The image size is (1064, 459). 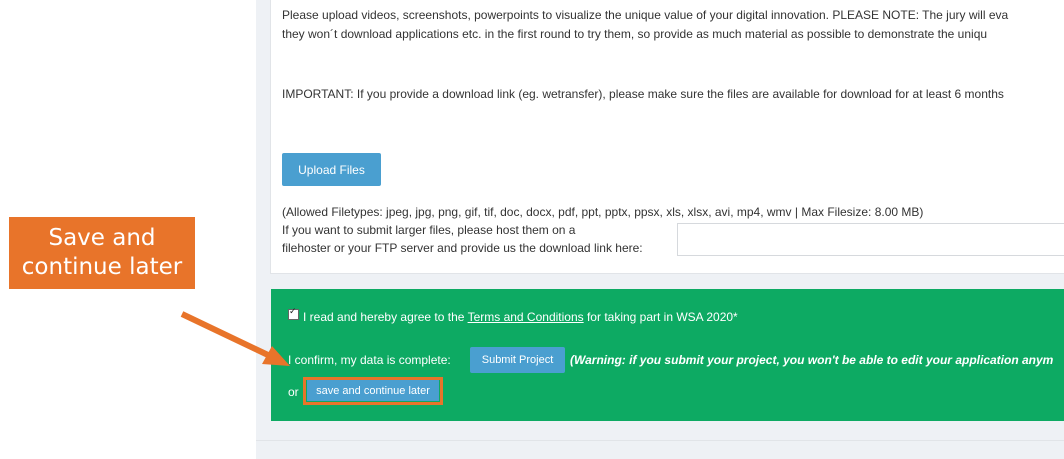 What do you see at coordinates (660, 440) in the screenshot?
I see `divider` at bounding box center [660, 440].